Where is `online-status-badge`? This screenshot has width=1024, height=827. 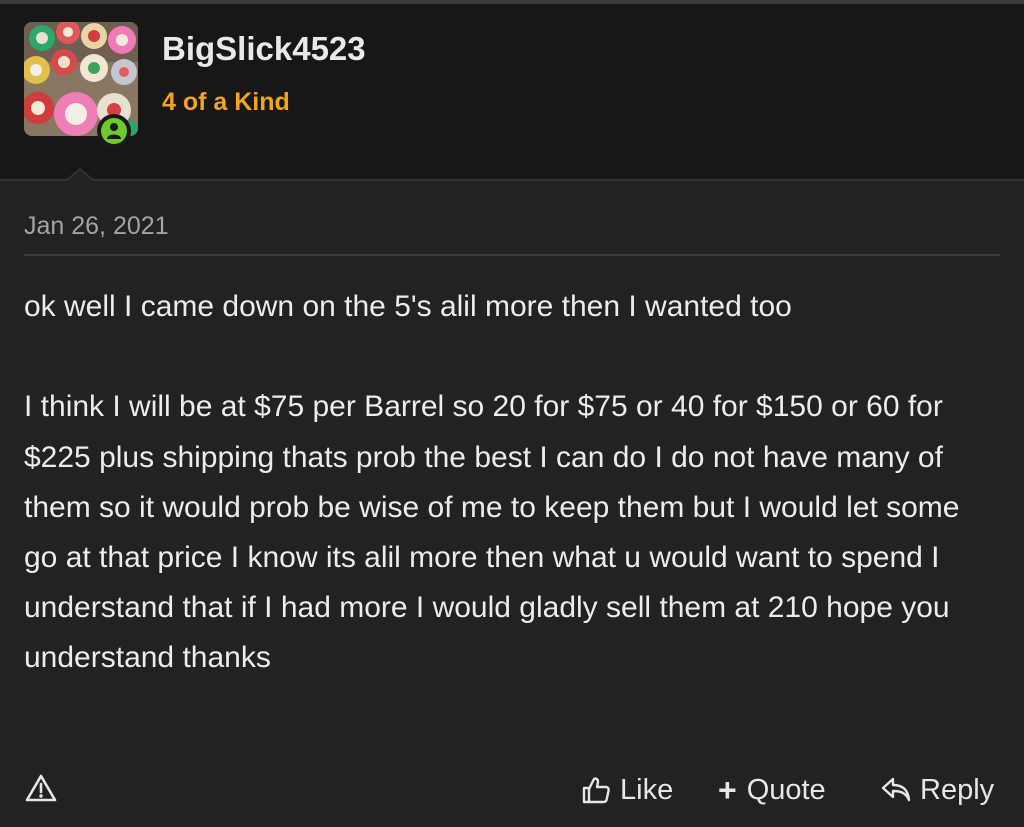 online-status-badge is located at coordinates (114, 131).